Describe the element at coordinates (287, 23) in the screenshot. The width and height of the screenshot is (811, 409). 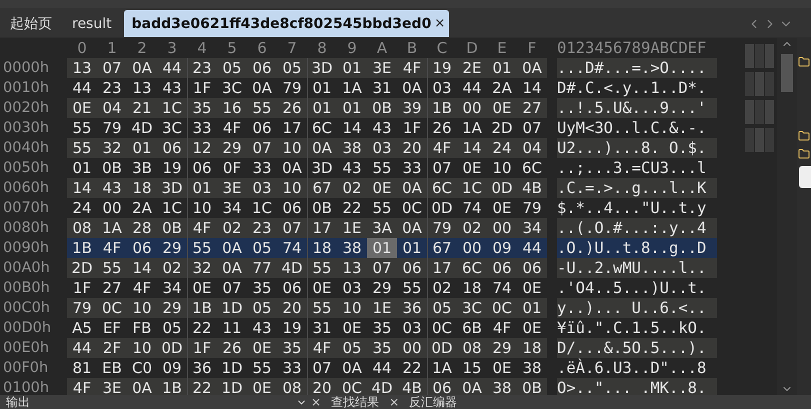
I see `tab: badd3e0621ff43de8cf802545bbd3ed0 ×` at that location.